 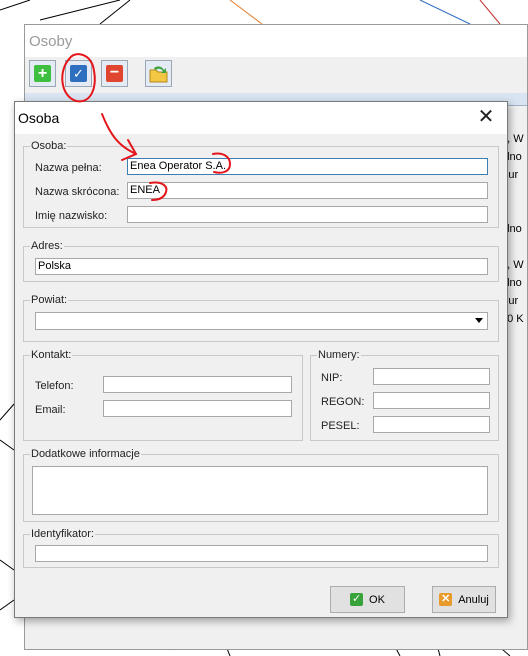 I want to click on edit-confirm-button: ✓, so click(x=78, y=73).